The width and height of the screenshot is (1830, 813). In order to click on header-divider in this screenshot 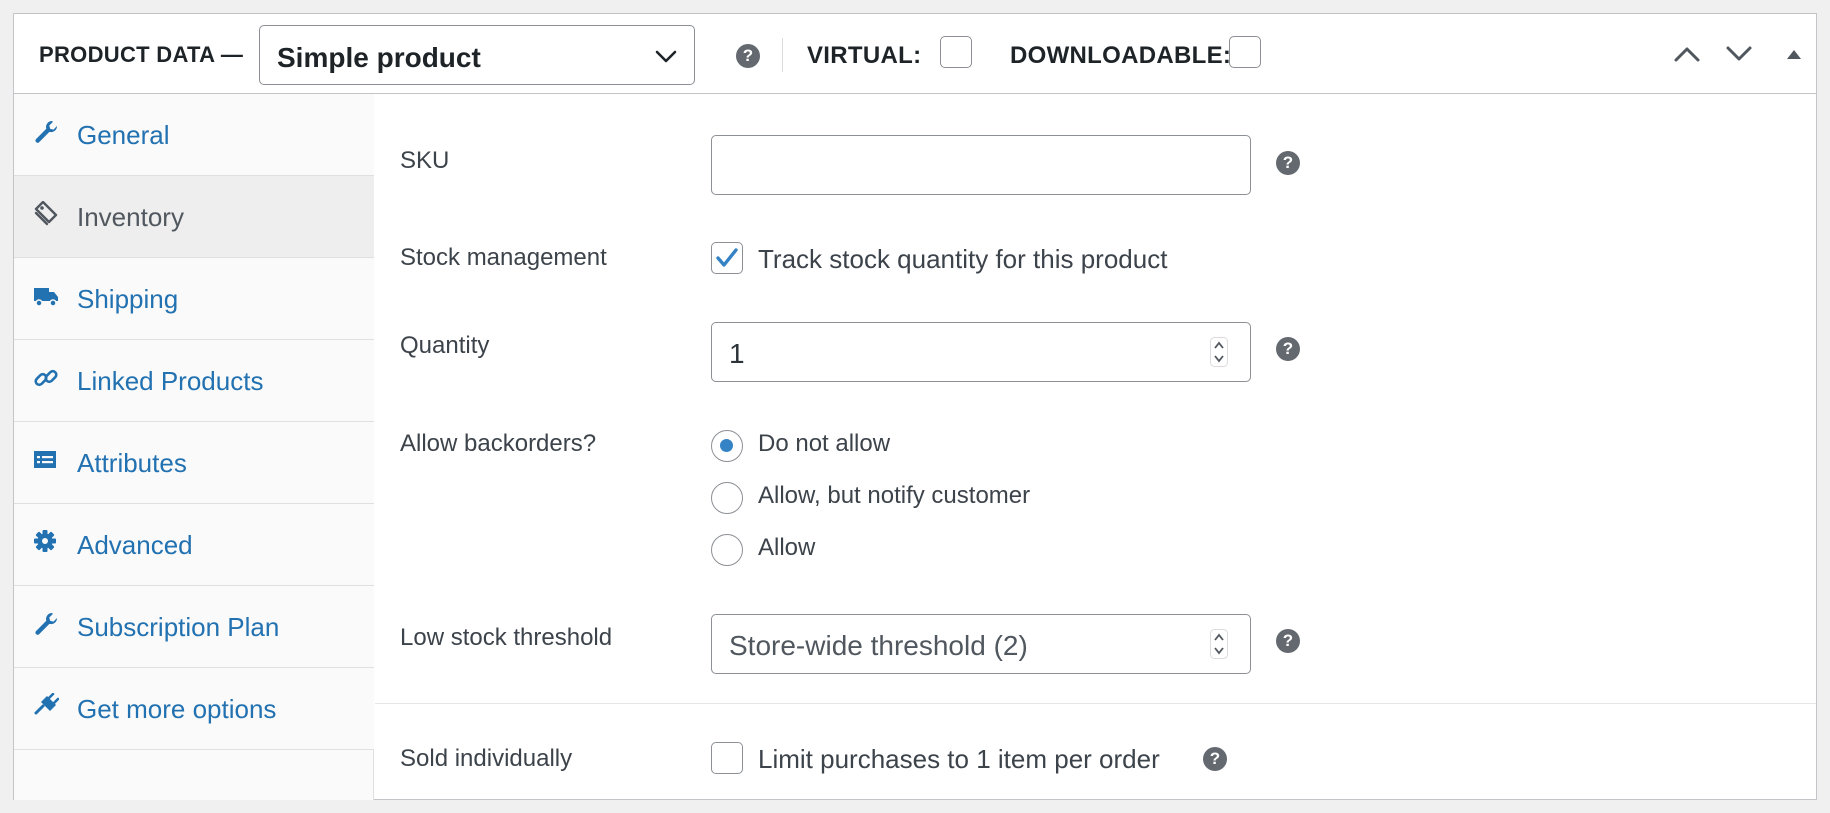, I will do `click(782, 55)`.